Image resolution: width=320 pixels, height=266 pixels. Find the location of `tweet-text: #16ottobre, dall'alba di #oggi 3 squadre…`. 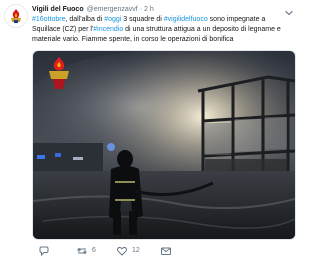

tweet-text: #16ottobre, dall'alba di #oggi 3 squadre… is located at coordinates (163, 30).